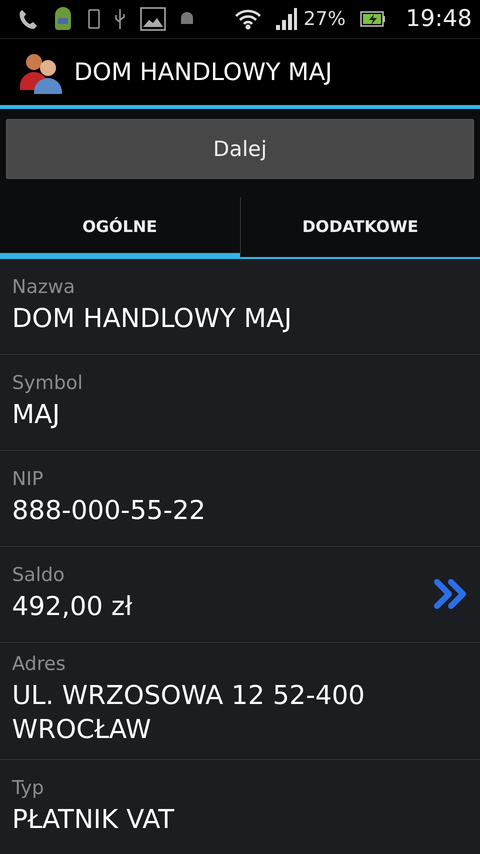  Describe the element at coordinates (360, 228) in the screenshot. I see `tab: DODATKOWE` at that location.